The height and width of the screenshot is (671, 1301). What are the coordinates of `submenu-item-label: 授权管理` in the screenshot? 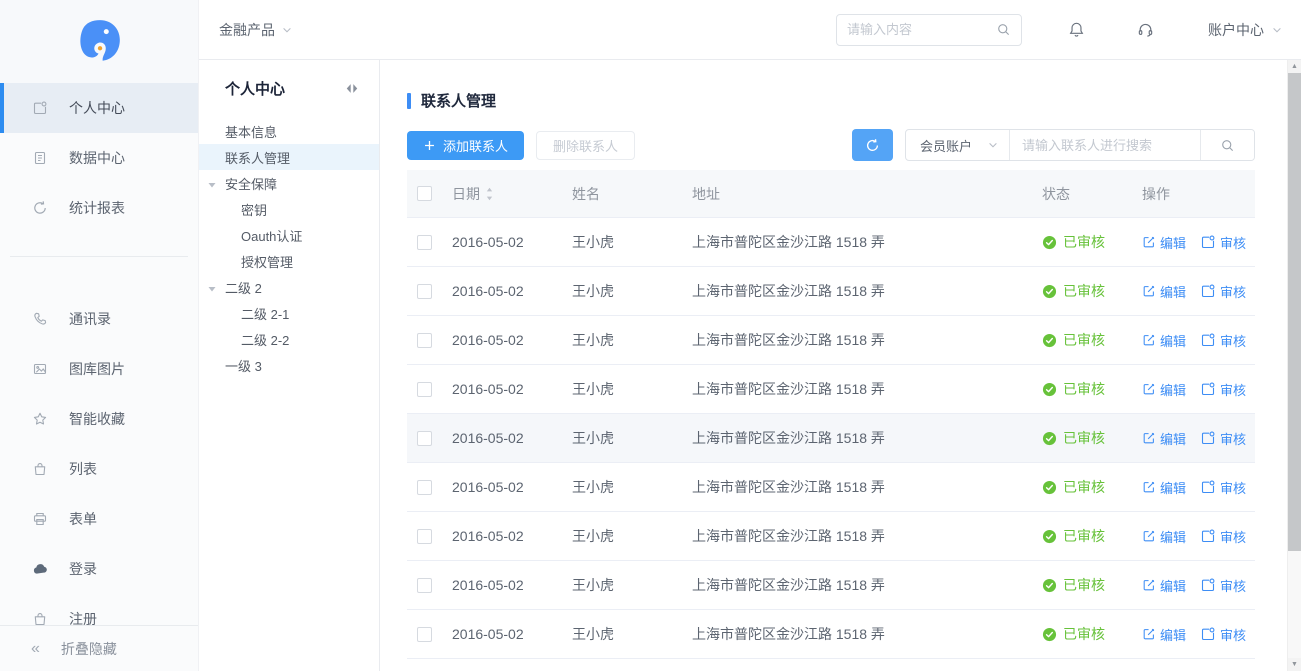 It's located at (267, 262).